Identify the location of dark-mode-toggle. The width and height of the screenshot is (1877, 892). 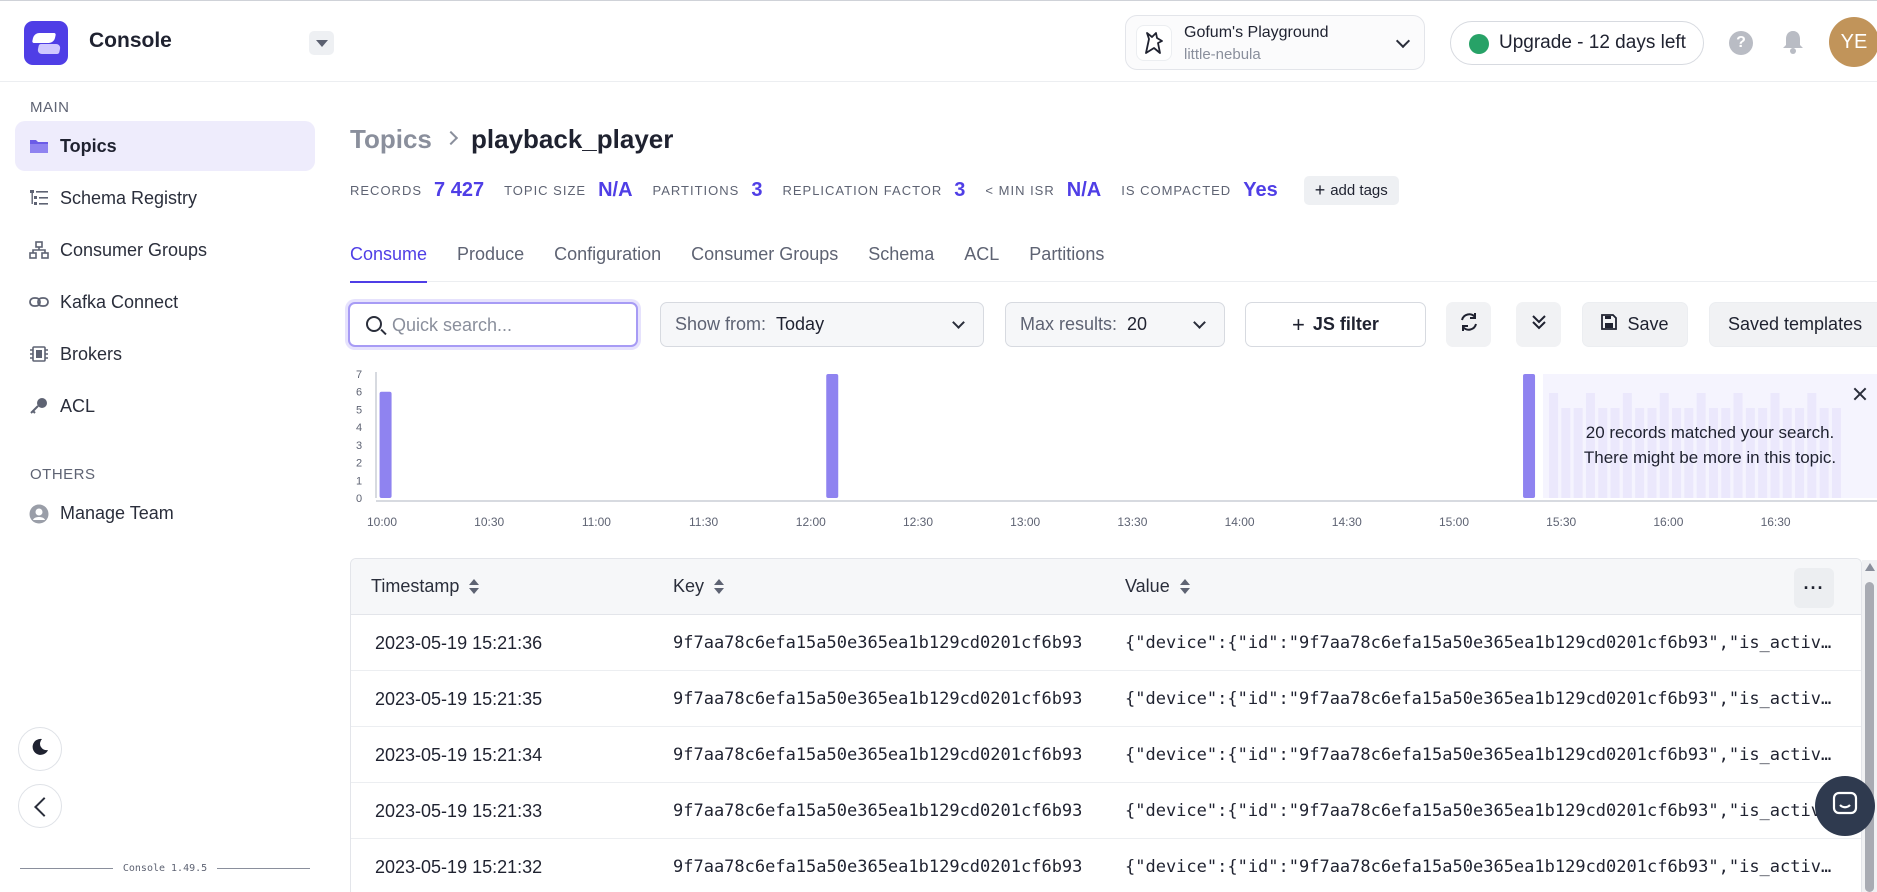
(40, 749).